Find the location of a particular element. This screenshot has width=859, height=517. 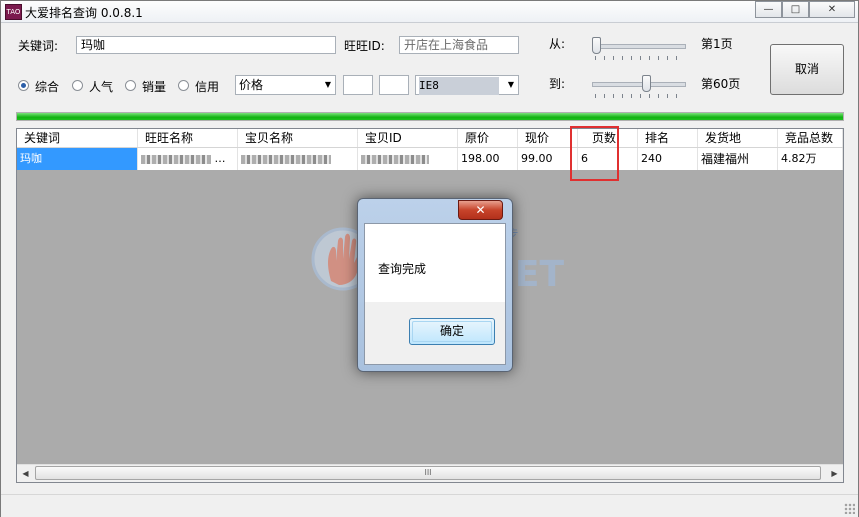

minimize-button: — is located at coordinates (768, 9).